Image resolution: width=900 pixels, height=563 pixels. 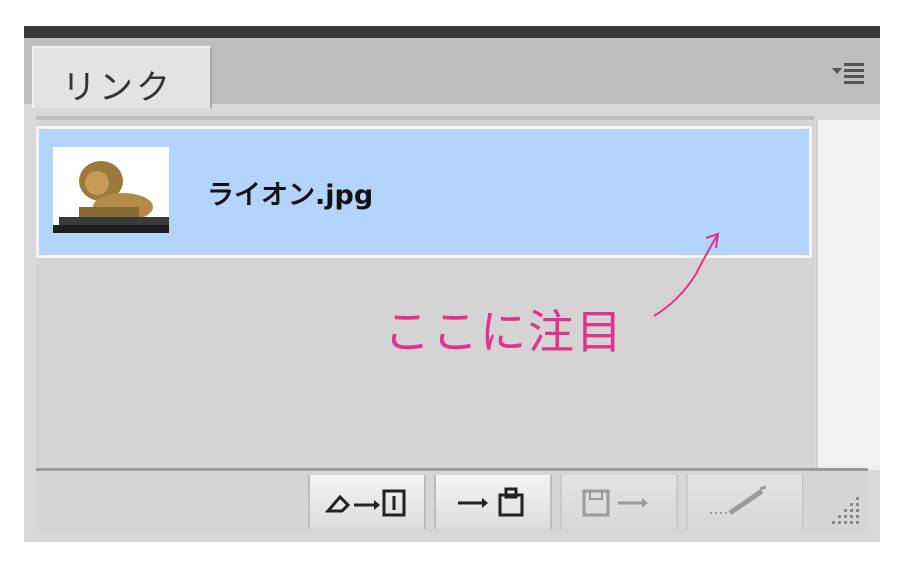 What do you see at coordinates (452, 73) in the screenshot?
I see `panel-tab-bar: リンク` at bounding box center [452, 73].